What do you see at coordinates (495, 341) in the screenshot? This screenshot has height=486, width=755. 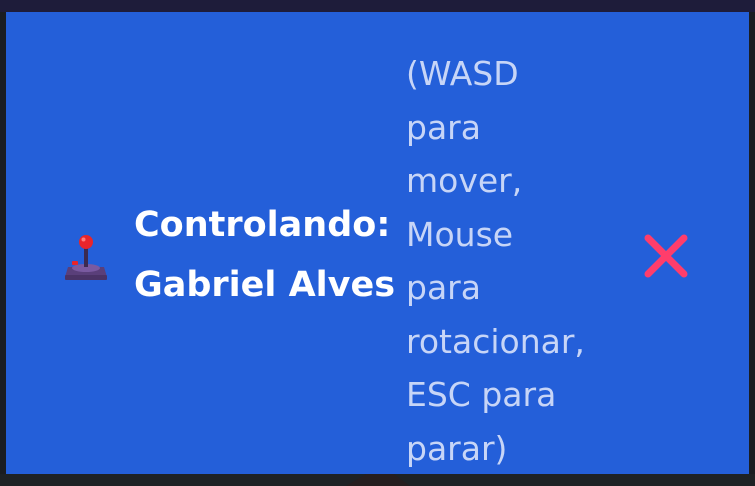 I see `hint-line: rotacionar,` at bounding box center [495, 341].